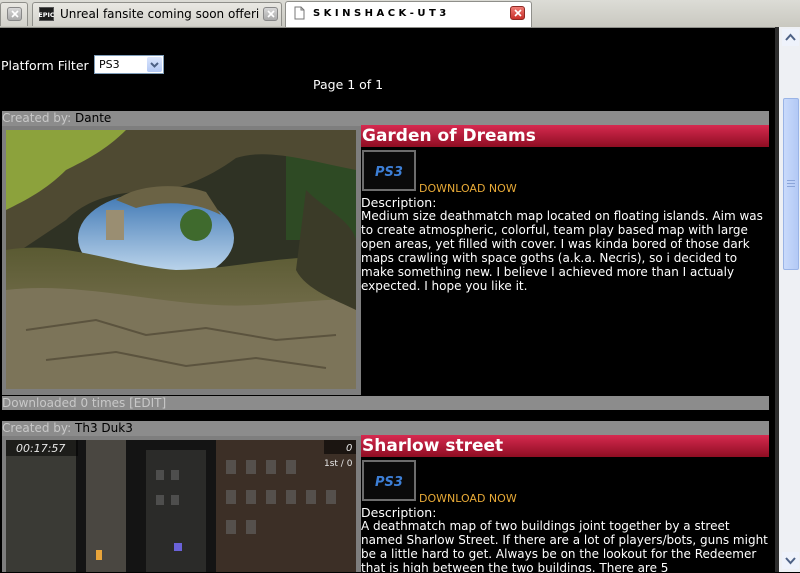 The width and height of the screenshot is (800, 573). I want to click on scrollbar-edge, so click(777, 299).